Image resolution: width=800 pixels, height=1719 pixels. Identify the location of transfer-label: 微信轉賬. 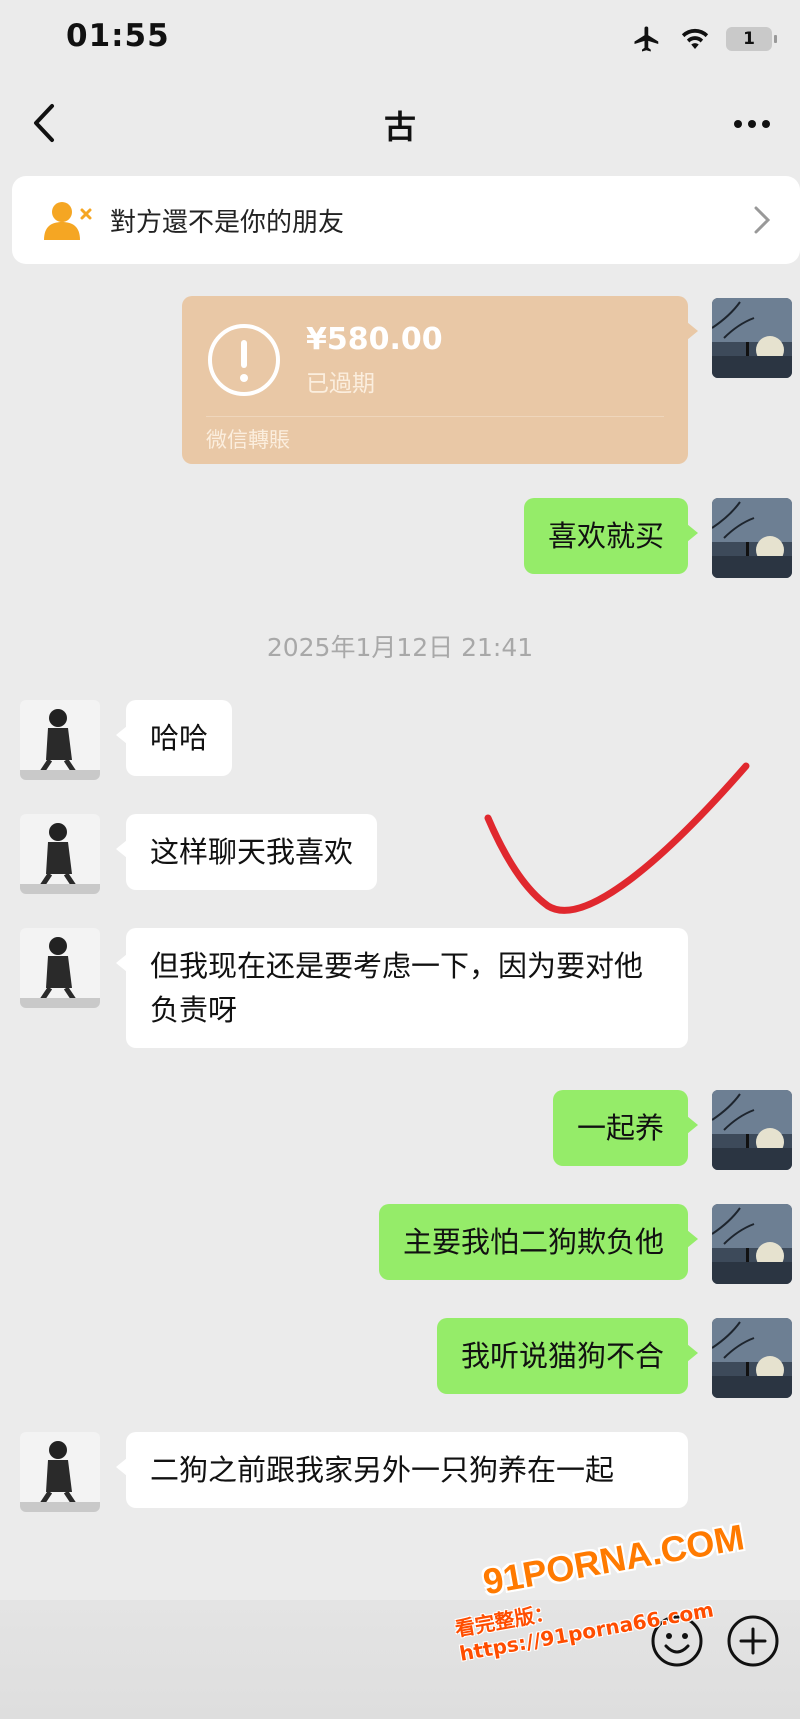
(248, 440).